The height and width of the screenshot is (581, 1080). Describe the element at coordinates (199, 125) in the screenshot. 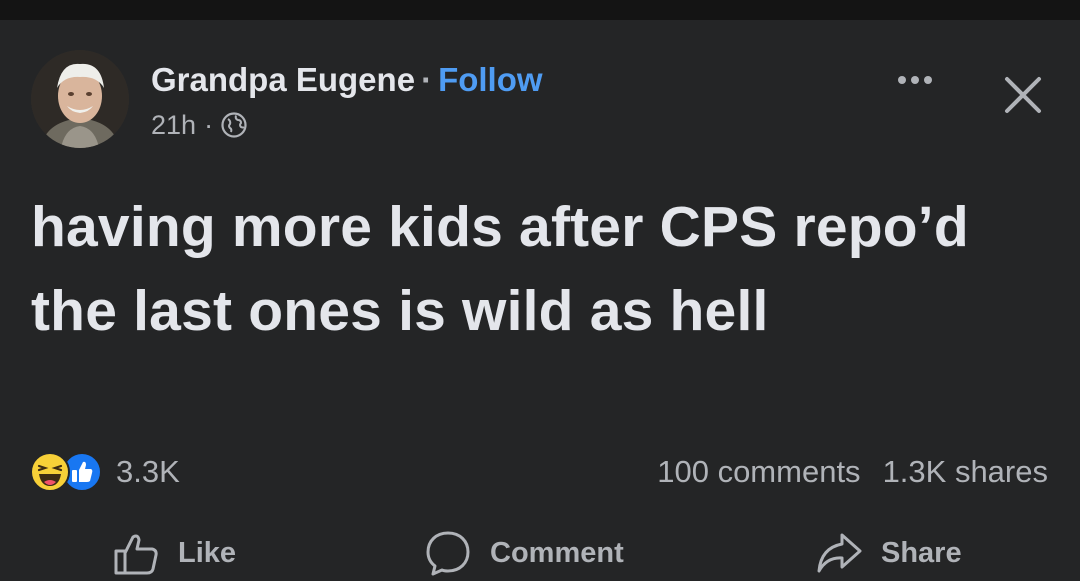

I see `post-meta: 21h ·` at that location.